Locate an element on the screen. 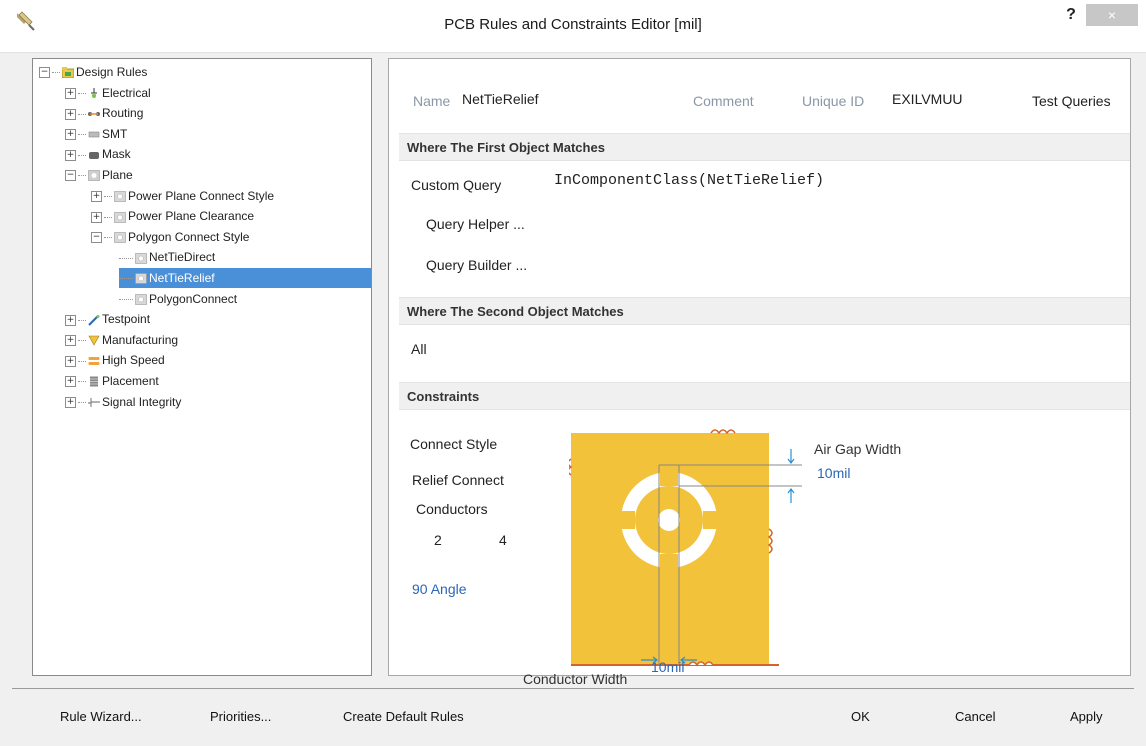 This screenshot has width=1146, height=746. plane-icon is located at coordinates (94, 176).